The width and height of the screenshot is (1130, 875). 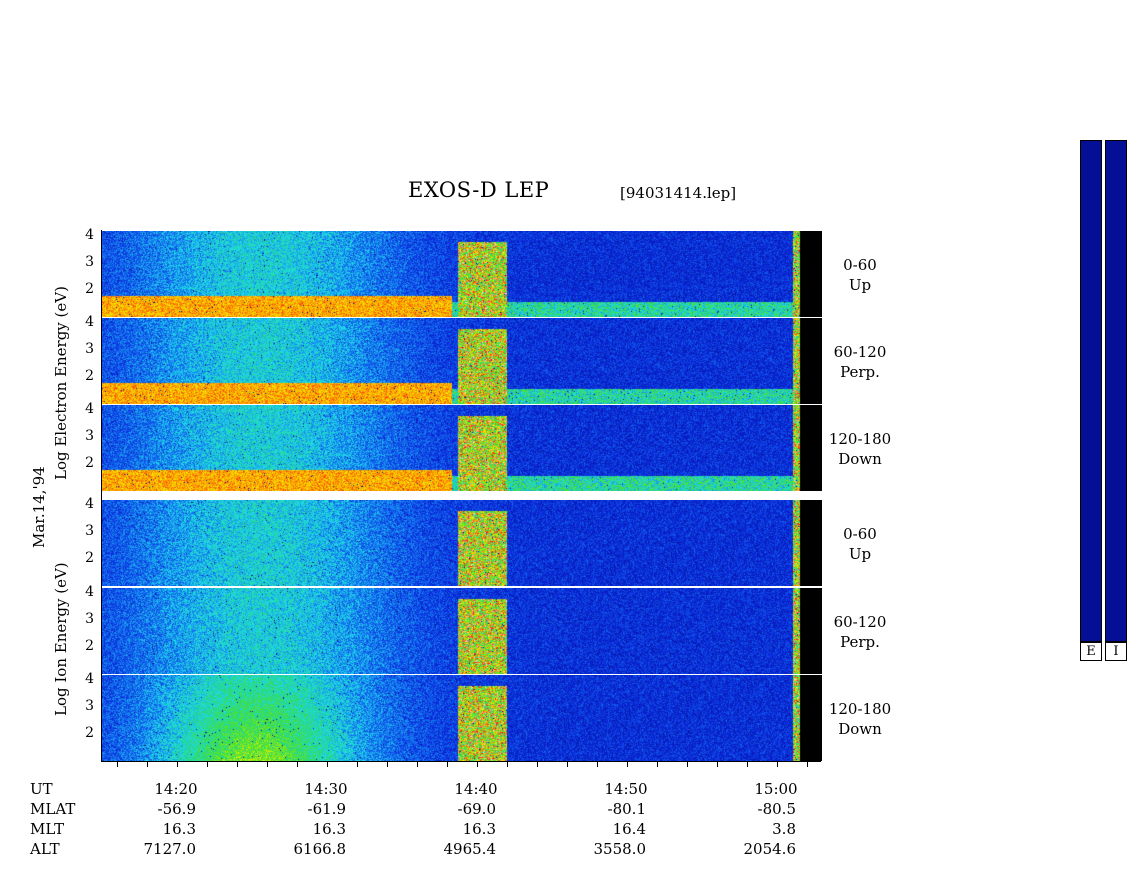 I want to click on ion-colorbar, so click(x=1116, y=391).